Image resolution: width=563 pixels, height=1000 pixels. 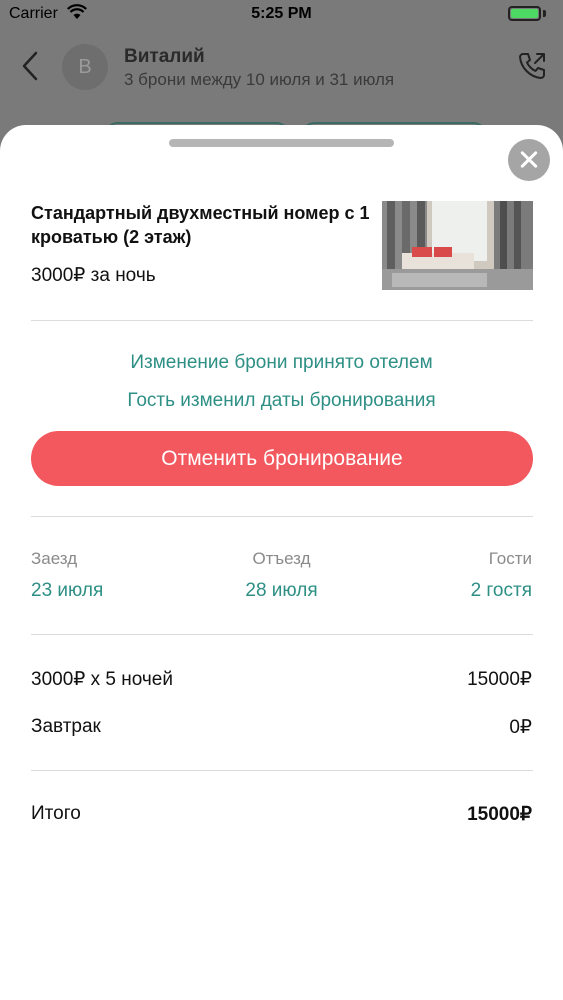 What do you see at coordinates (56, 813) in the screenshot?
I see `total-label: Итого` at bounding box center [56, 813].